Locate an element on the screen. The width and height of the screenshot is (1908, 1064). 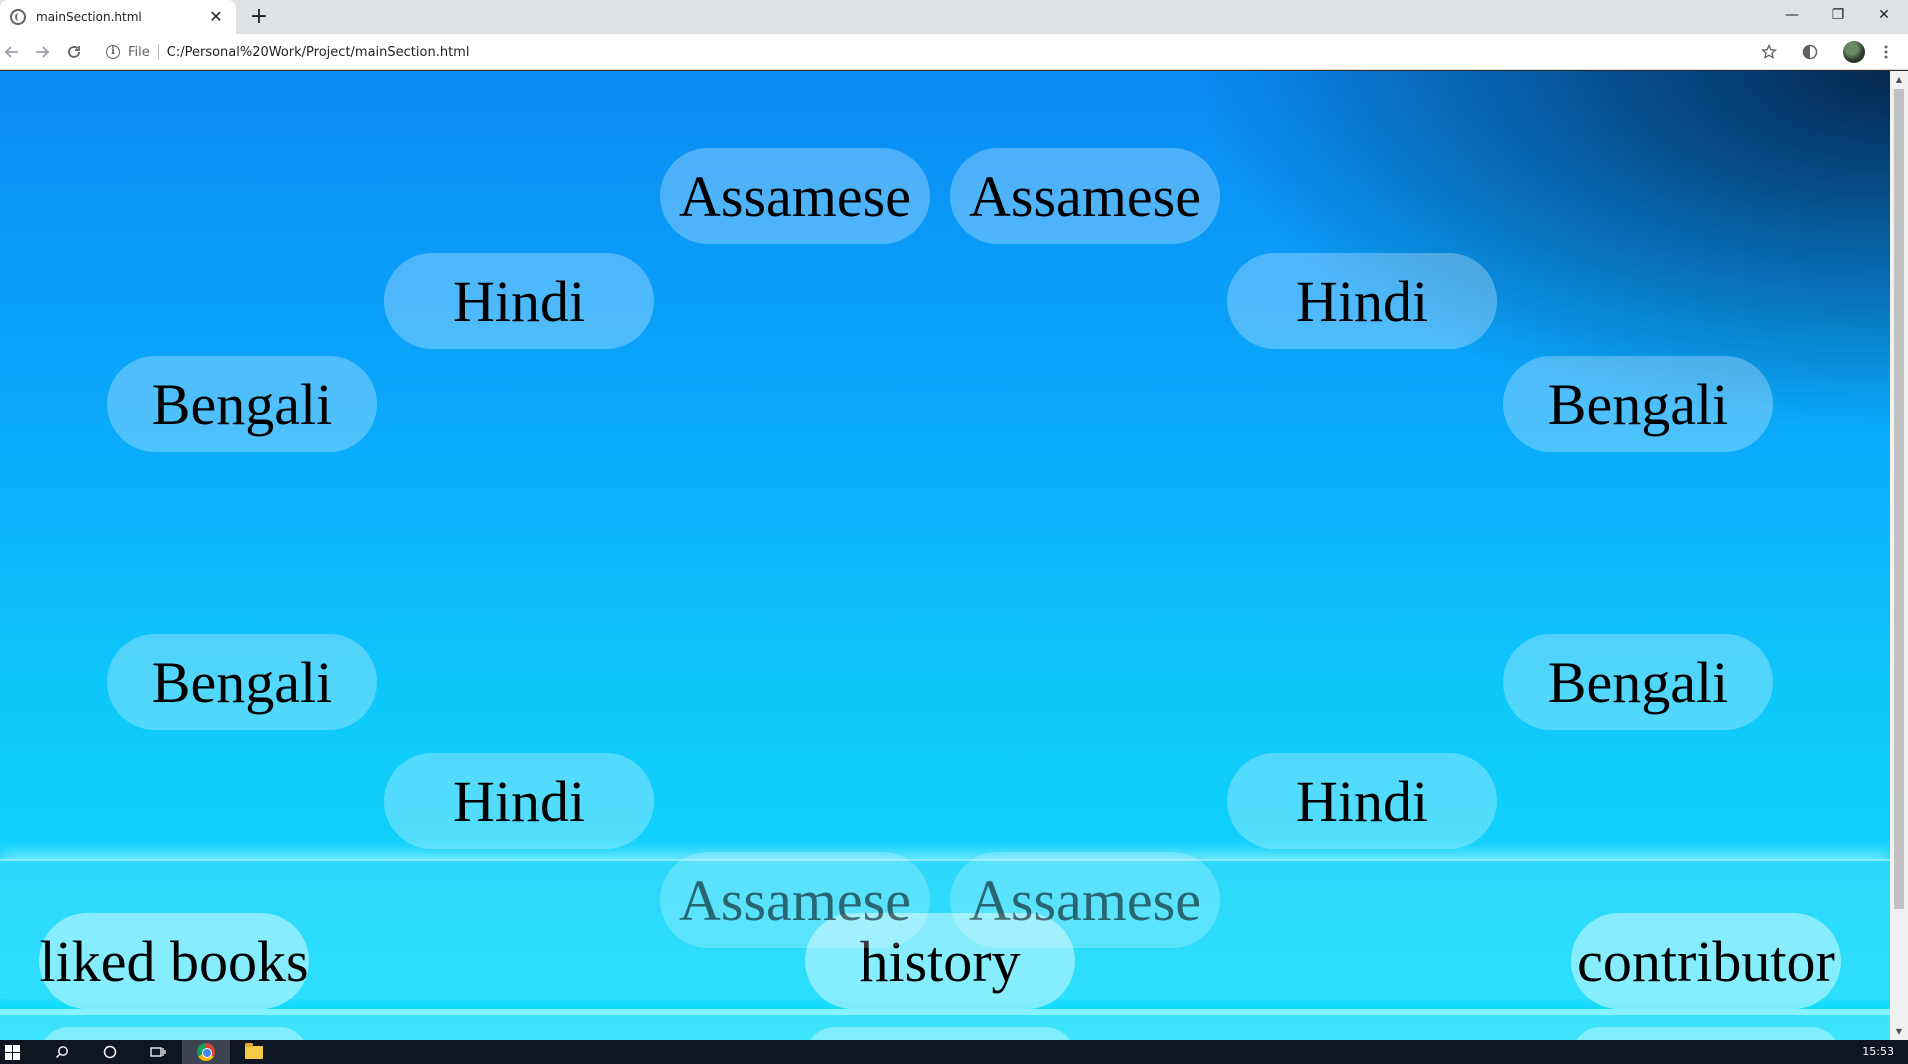
bottom-navigation-bar-repeat is located at coordinates (945, 1024).